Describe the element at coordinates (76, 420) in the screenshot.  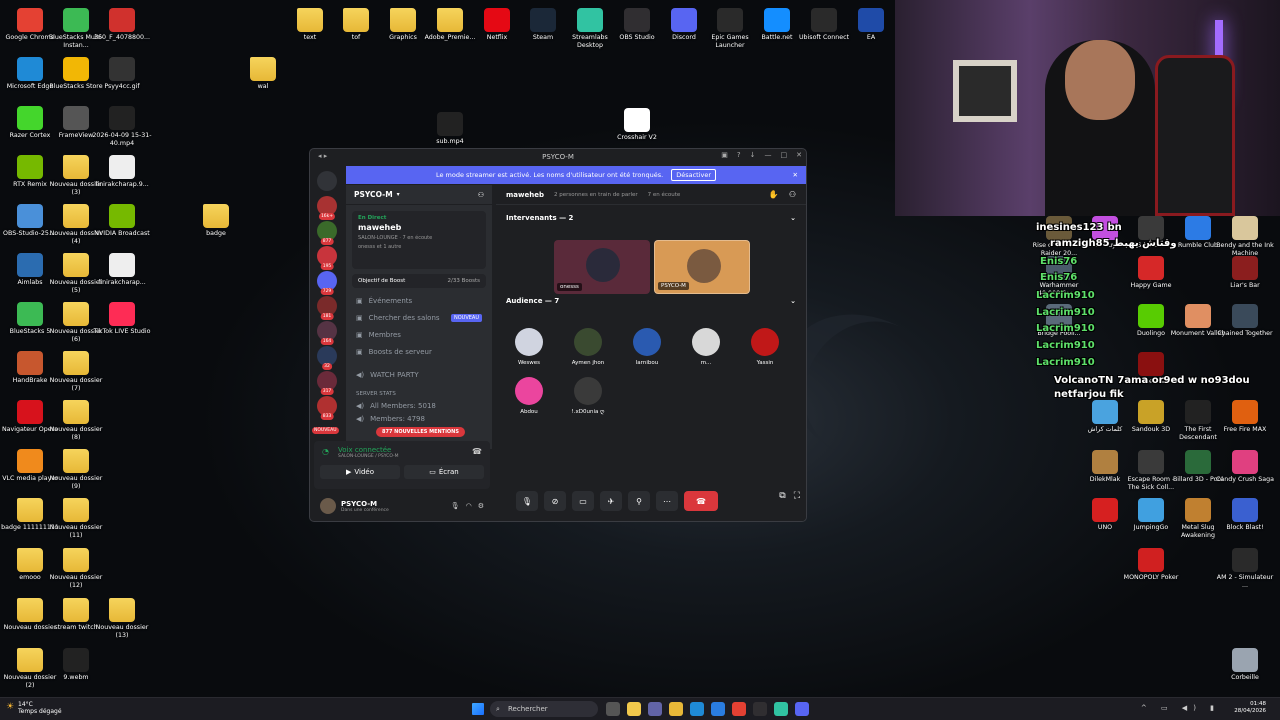
I see `desktop-shortcut: Nouveau dossier (8)` at that location.